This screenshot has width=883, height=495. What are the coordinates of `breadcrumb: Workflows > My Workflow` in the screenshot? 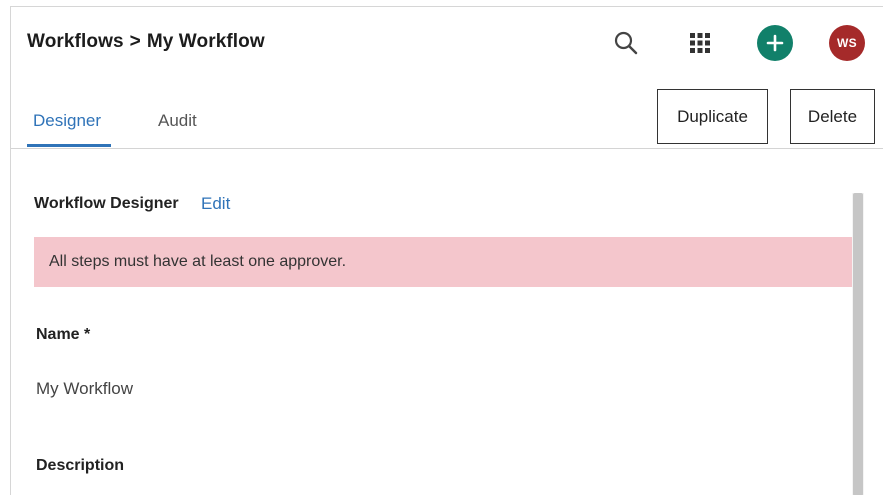 It's located at (146, 42).